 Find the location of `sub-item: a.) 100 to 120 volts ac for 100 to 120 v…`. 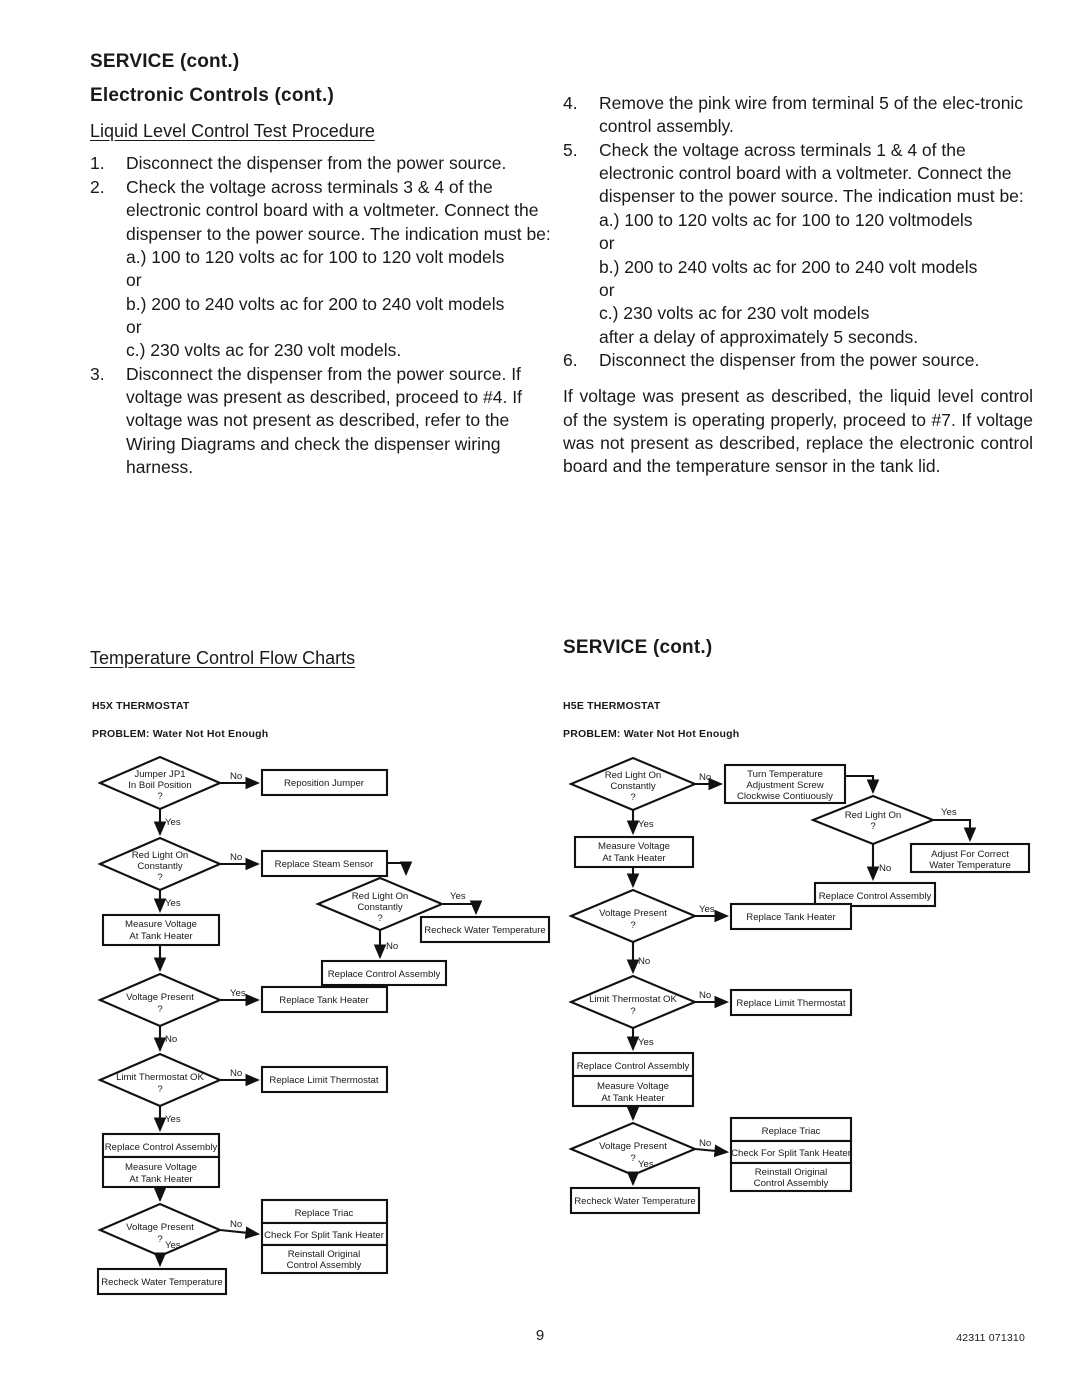

sub-item: a.) 100 to 120 volts ac for 100 to 120 v… is located at coordinates (786, 219).